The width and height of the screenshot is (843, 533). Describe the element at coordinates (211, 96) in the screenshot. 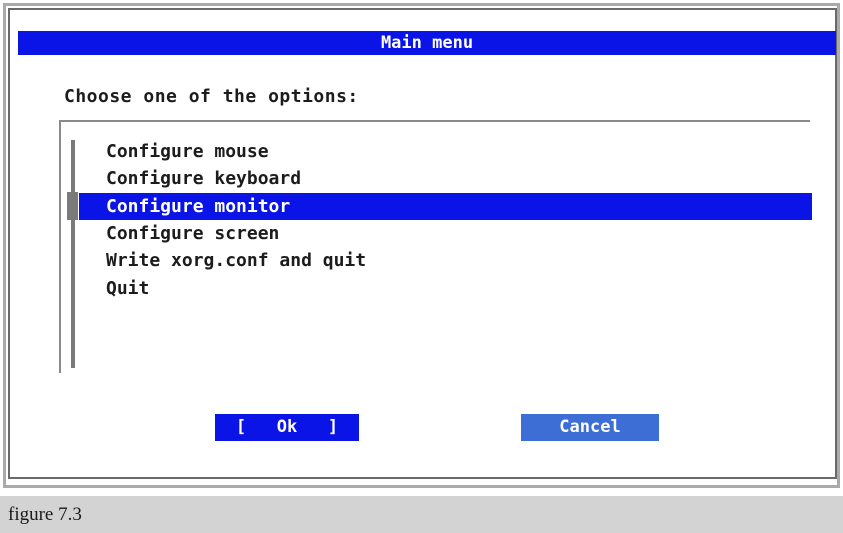

I see `dialog-prompt: Choose one of the options:` at that location.